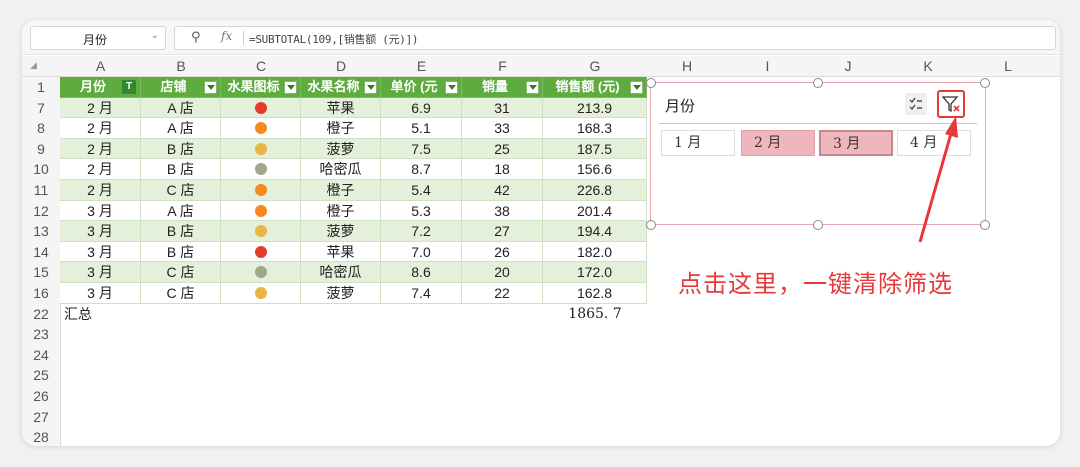 The height and width of the screenshot is (467, 1080). Describe the element at coordinates (421, 149) in the screenshot. I see `table-cell: 7.5` at that location.